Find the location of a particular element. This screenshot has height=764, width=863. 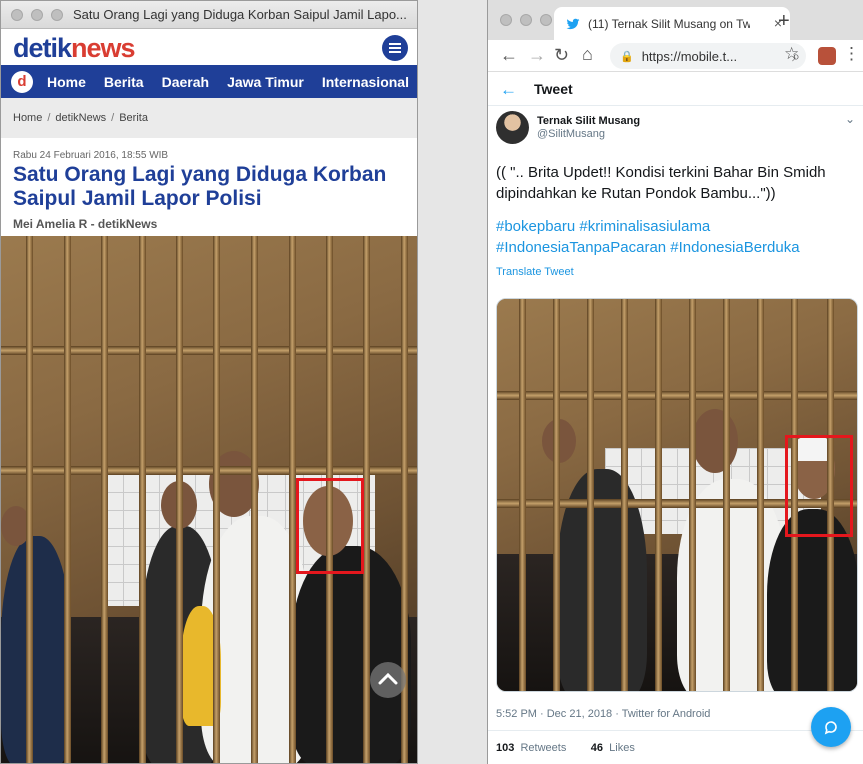

divider is located at coordinates (675, 730).